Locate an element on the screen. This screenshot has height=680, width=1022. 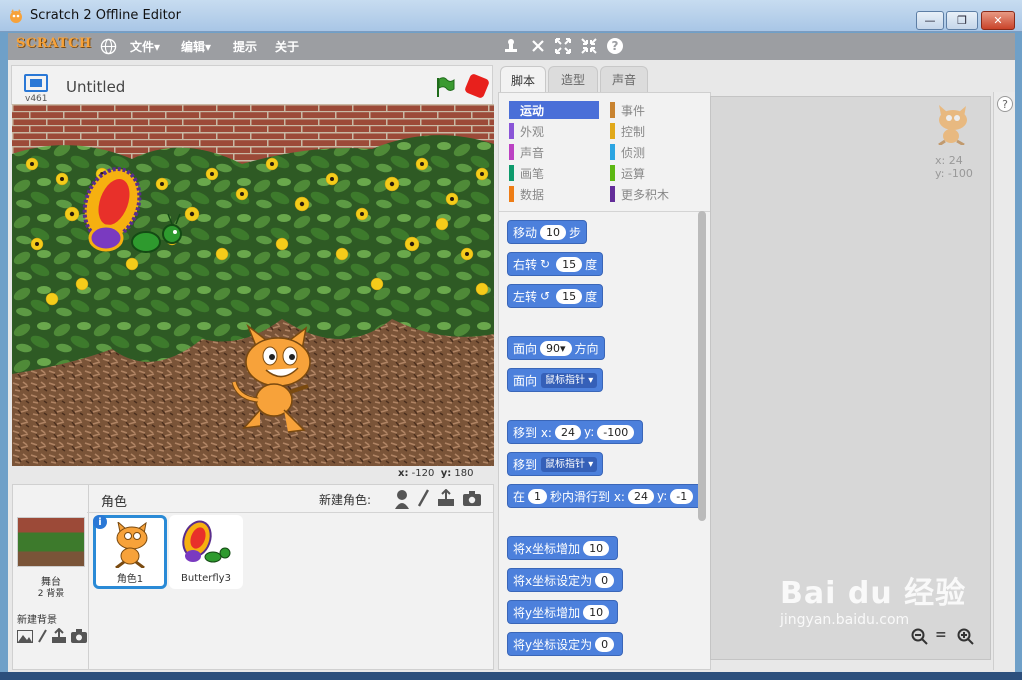
category-label: 侦测 is located at coordinates (633, 152).